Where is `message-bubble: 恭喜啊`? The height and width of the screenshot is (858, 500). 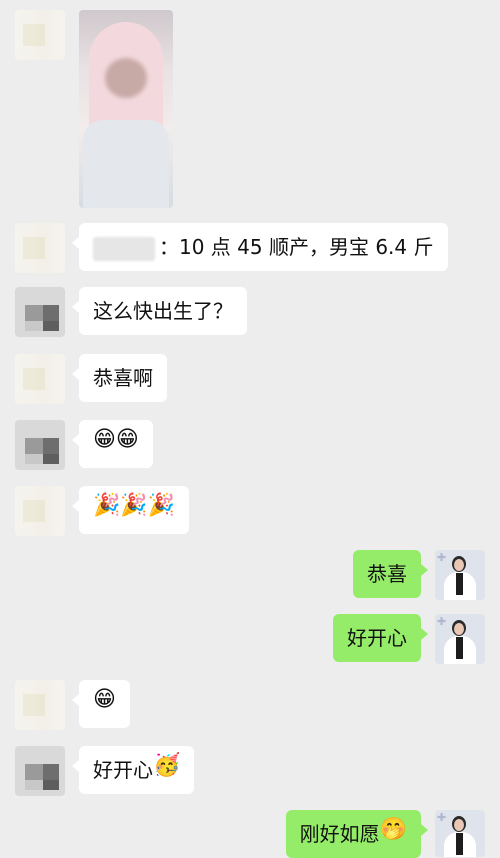 message-bubble: 恭喜啊 is located at coordinates (119, 378).